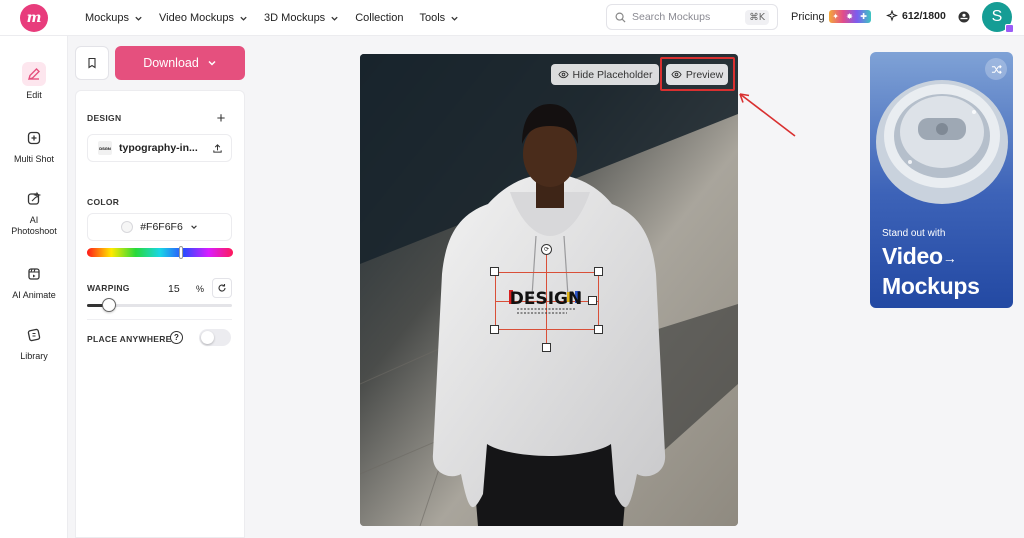 Image resolution: width=1024 pixels, height=538 pixels. What do you see at coordinates (34, 212) in the screenshot?
I see `rail-item-ai-photoshoot: AI Photoshoot` at bounding box center [34, 212].